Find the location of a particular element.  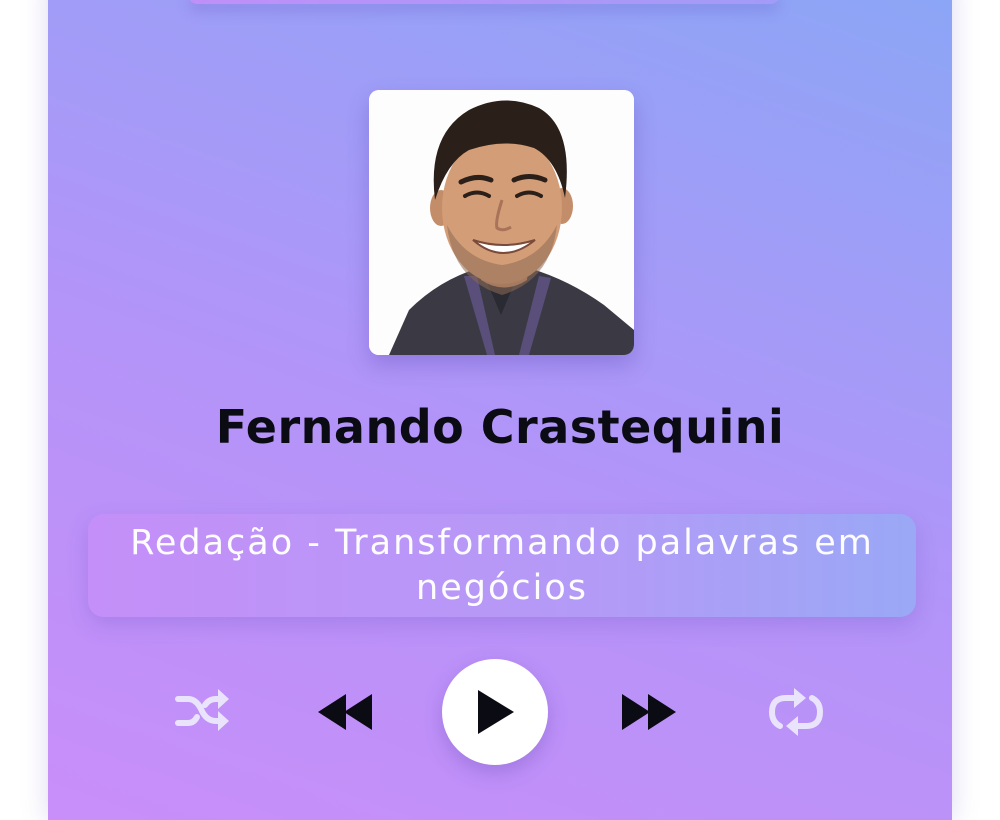

top-panel-edge is located at coordinates (484, 2).